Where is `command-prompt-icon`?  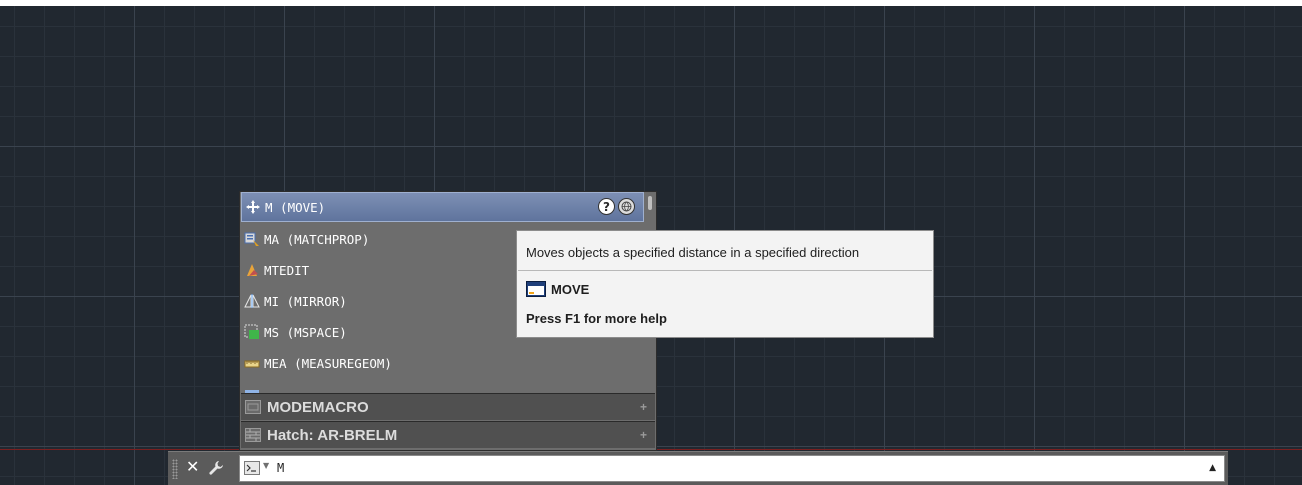 command-prompt-icon is located at coordinates (252, 468).